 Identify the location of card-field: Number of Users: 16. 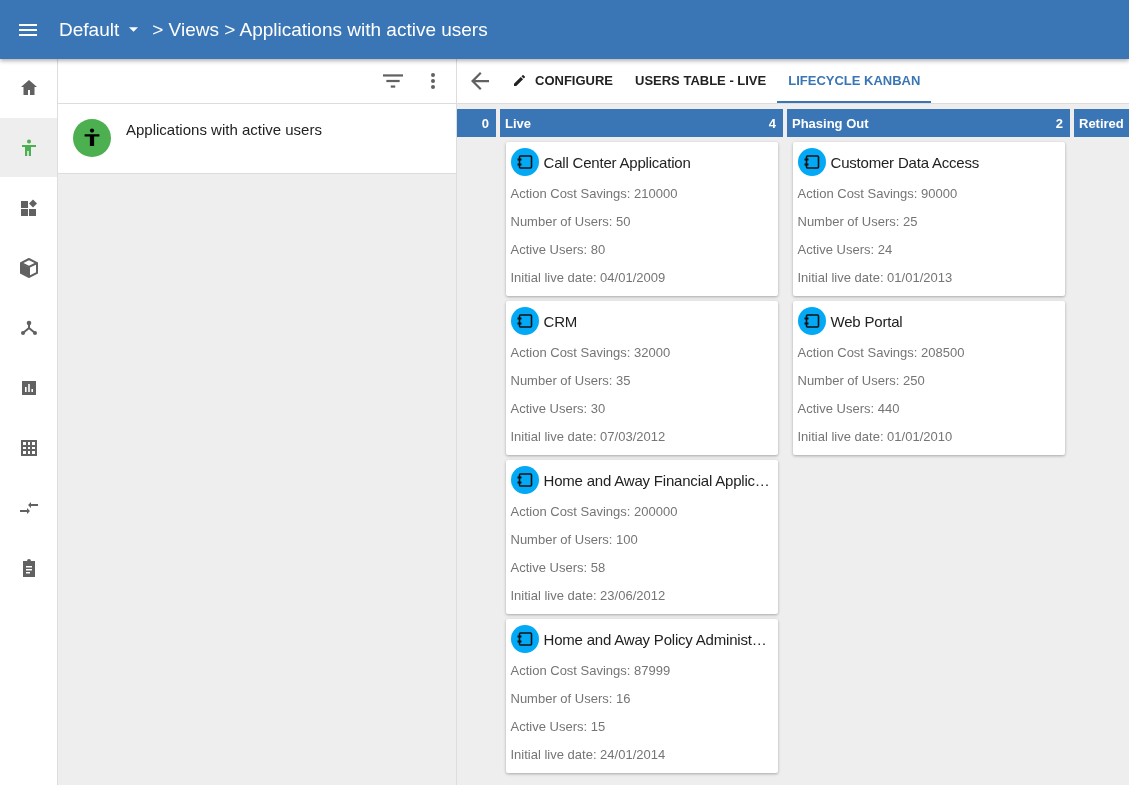
(641, 699).